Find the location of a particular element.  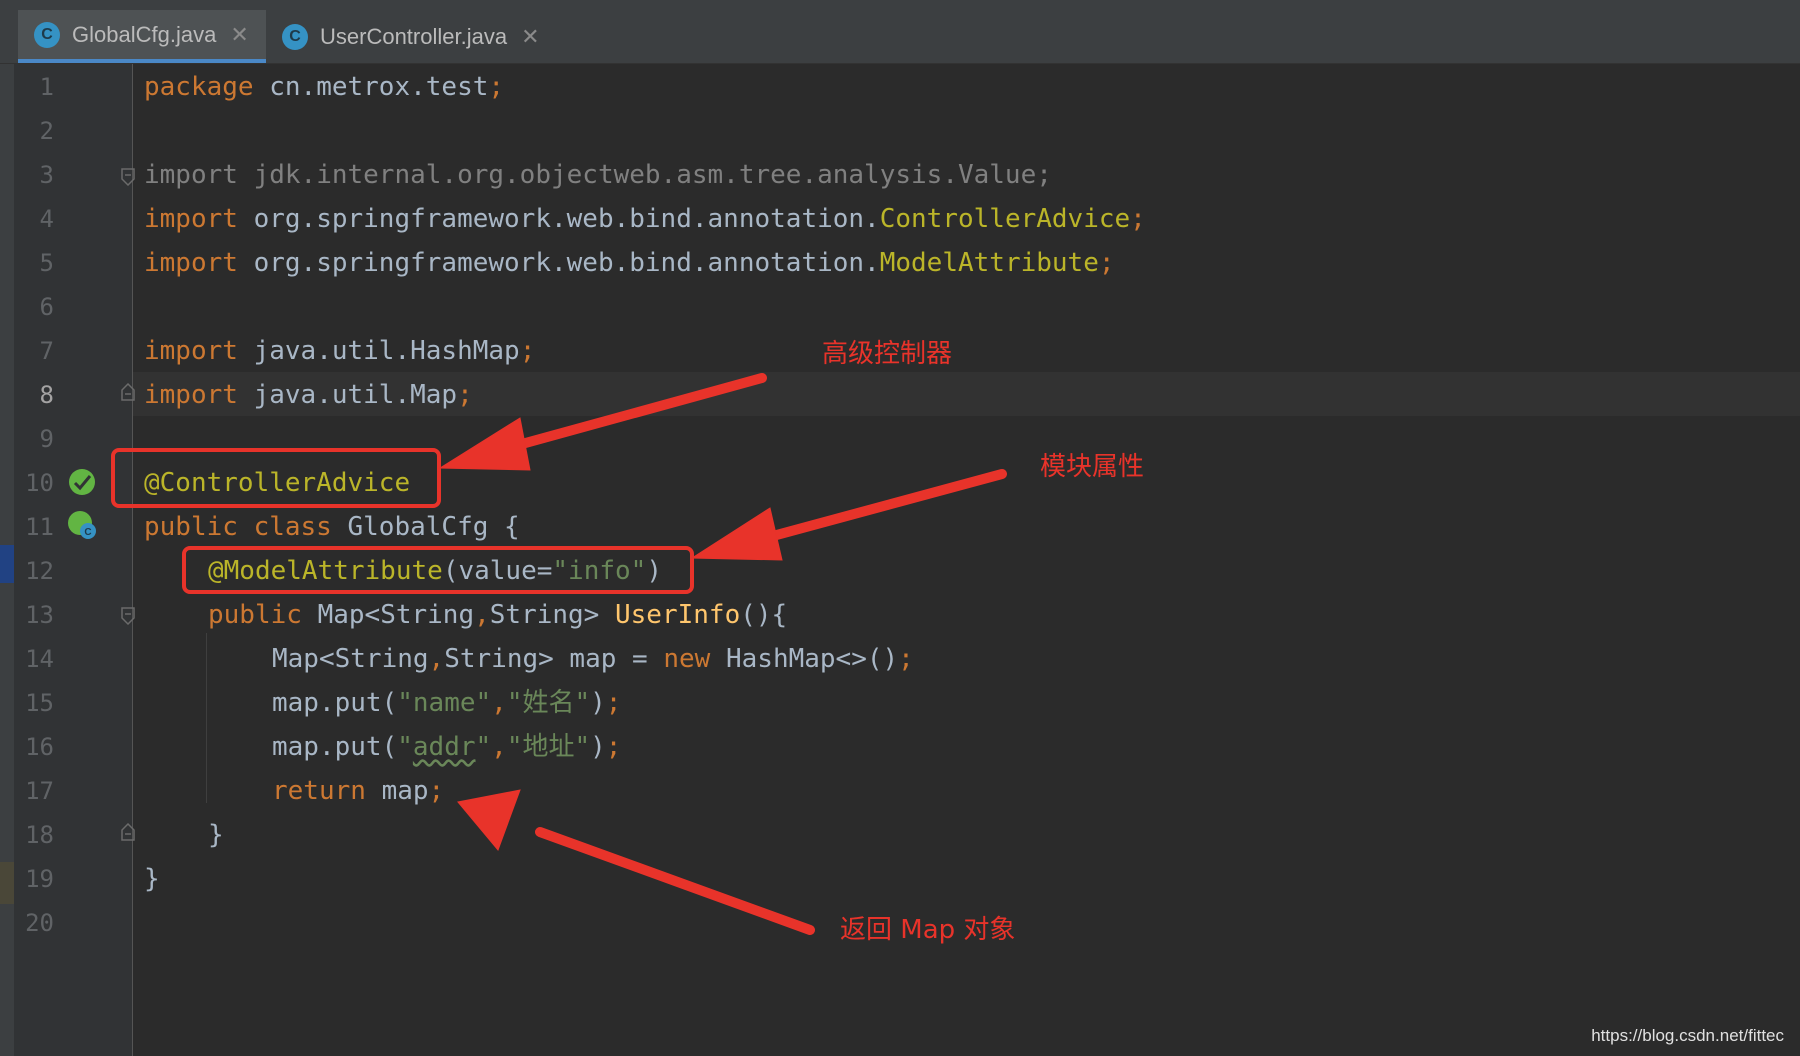

callout-text-return-map: 返回 Map 对象 is located at coordinates (928, 930).